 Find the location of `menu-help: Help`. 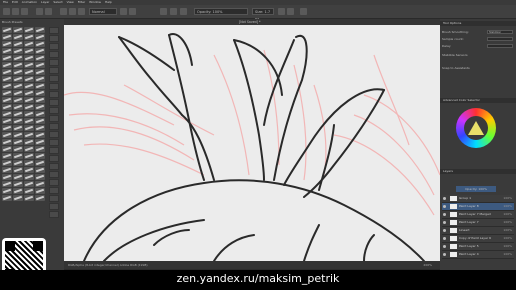

menu-help: Help is located at coordinates (108, 2).